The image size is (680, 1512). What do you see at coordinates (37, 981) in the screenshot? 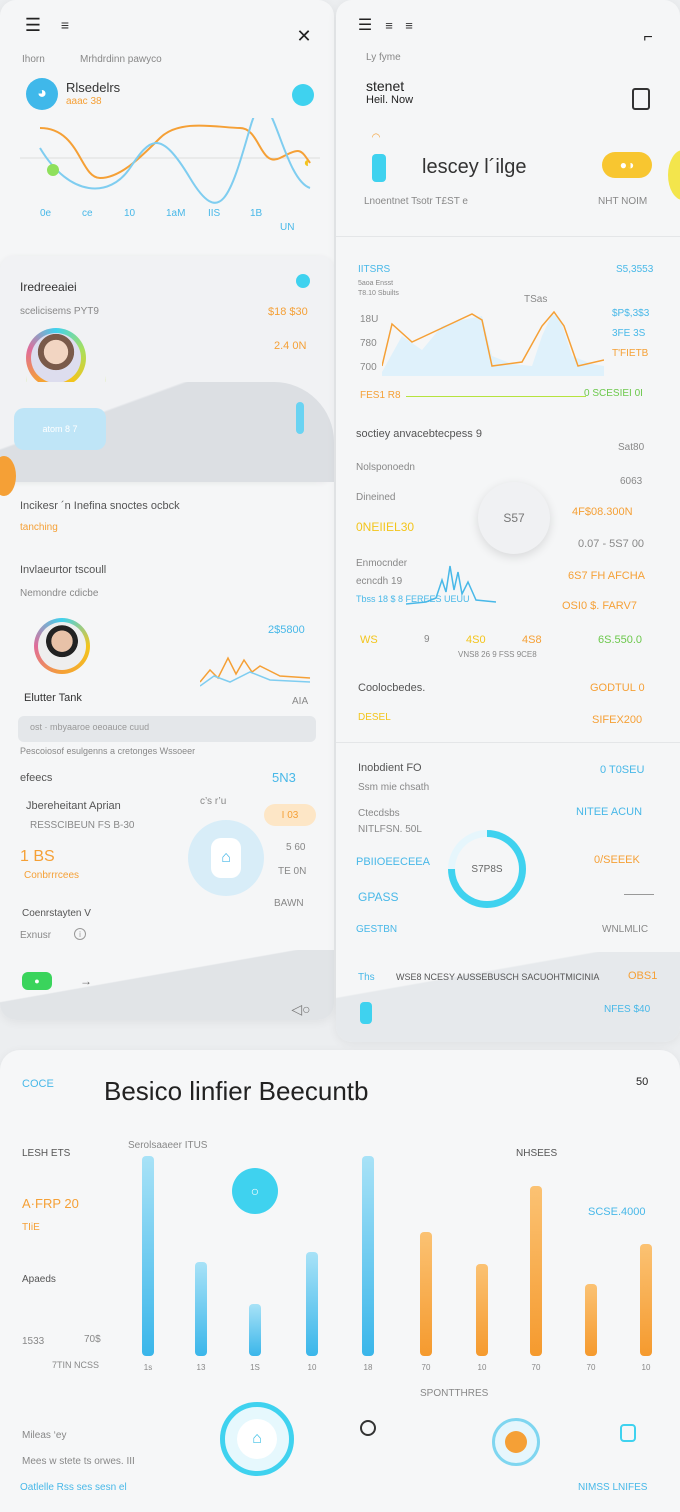
I see `green-toggle: ●` at bounding box center [37, 981].